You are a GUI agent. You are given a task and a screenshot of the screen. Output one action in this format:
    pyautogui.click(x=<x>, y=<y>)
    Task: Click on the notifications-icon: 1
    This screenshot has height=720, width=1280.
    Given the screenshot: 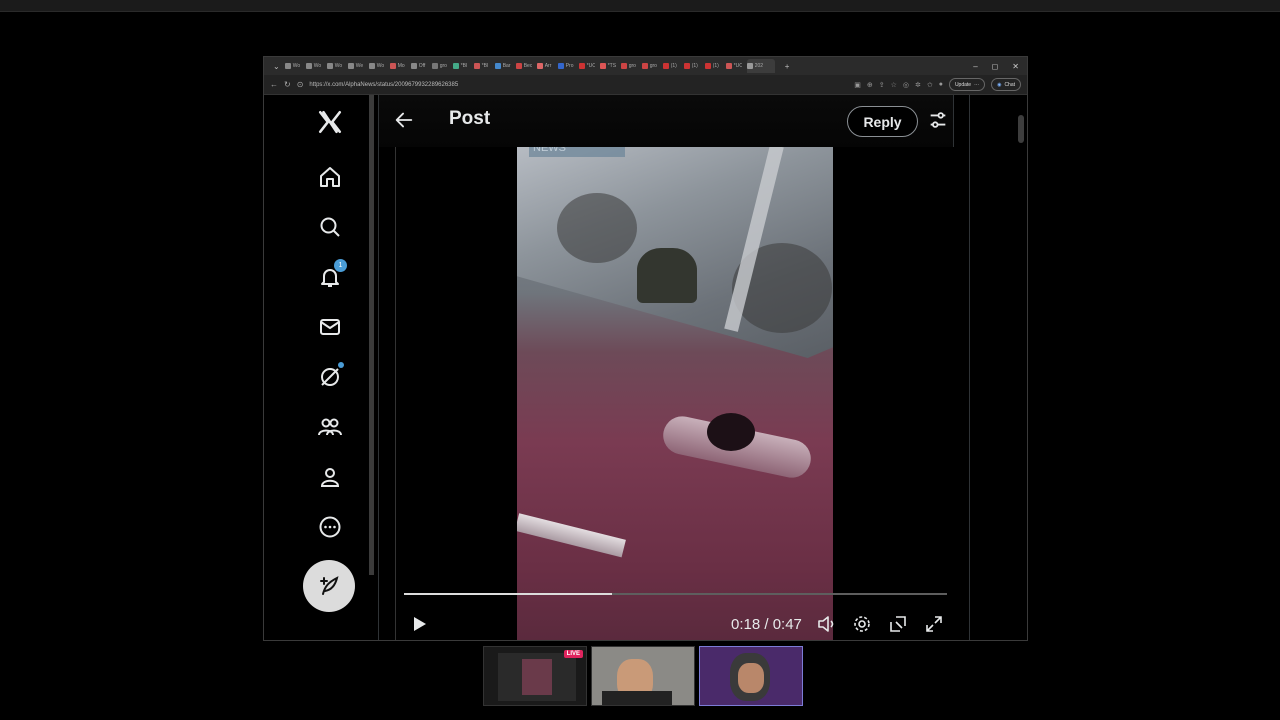 What is the action you would take?
    pyautogui.click(x=331, y=275)
    